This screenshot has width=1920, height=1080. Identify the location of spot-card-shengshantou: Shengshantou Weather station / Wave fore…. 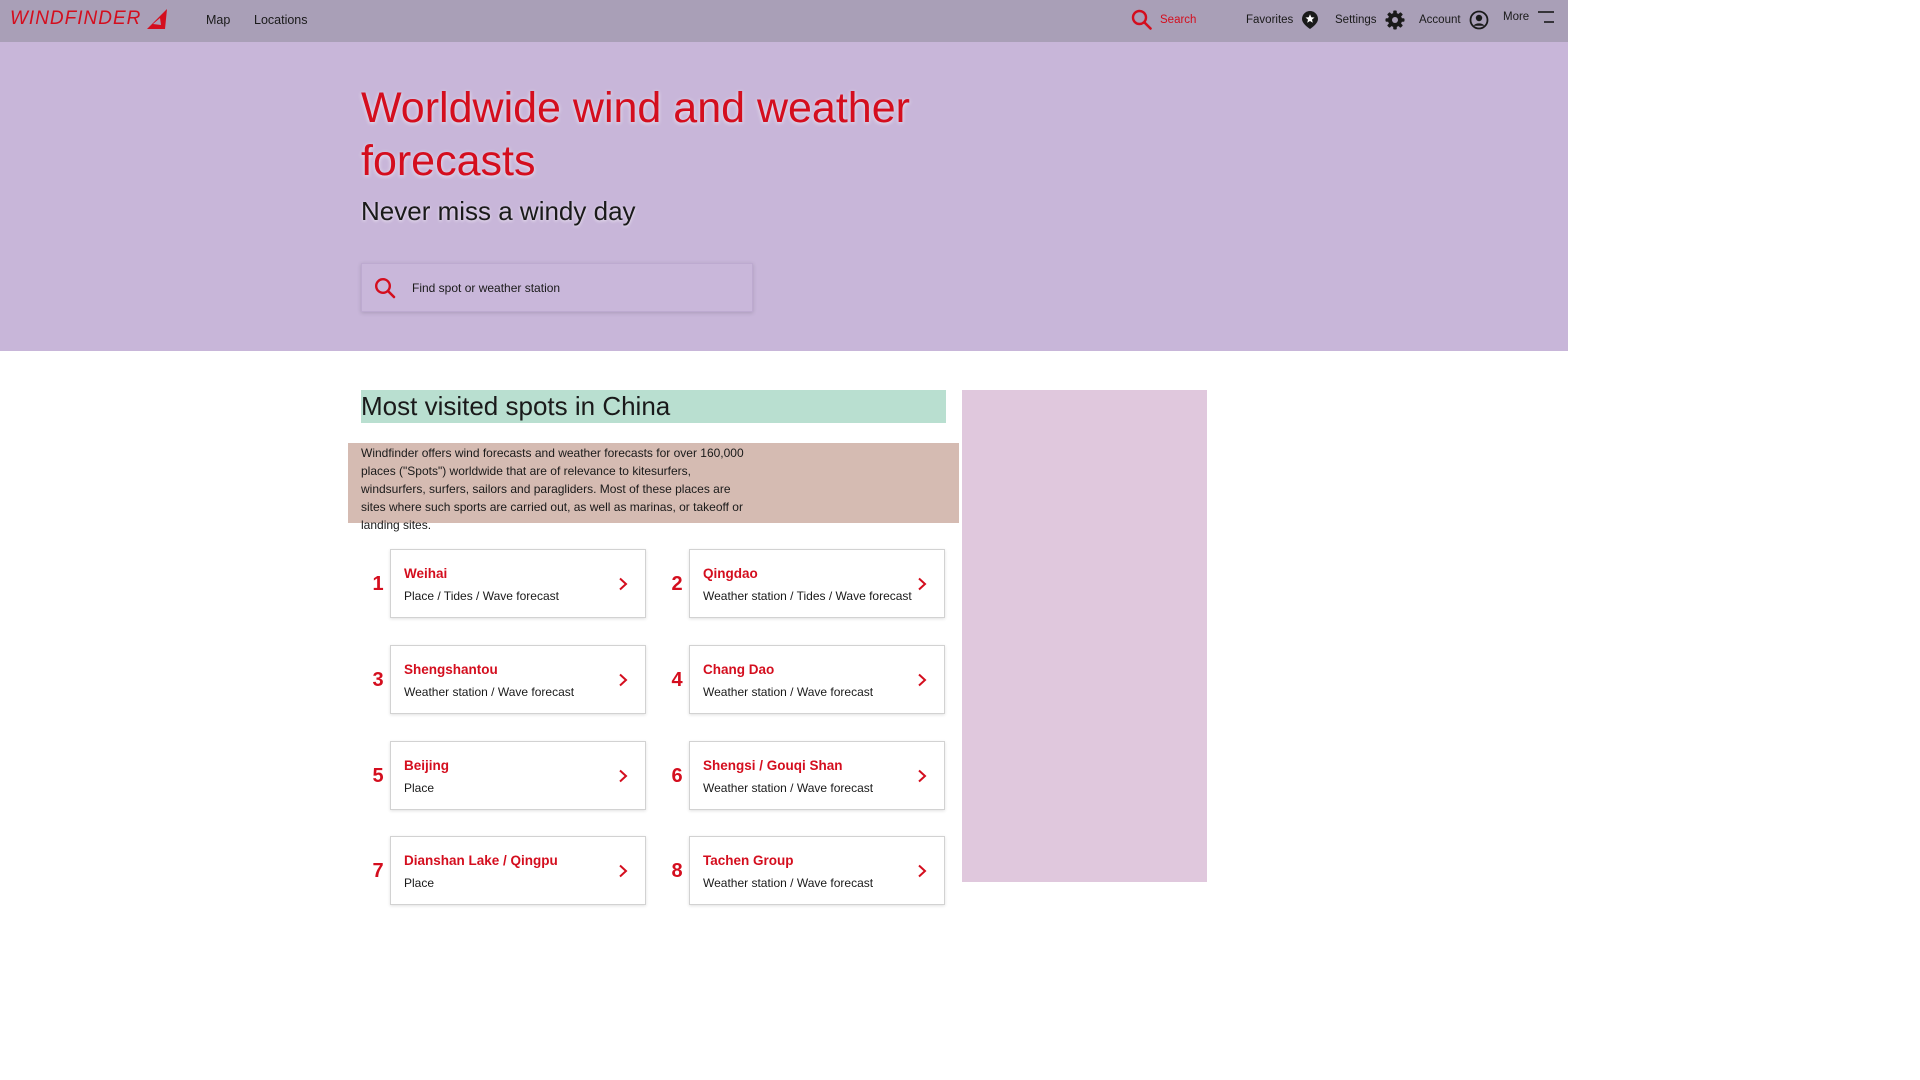
(518, 679).